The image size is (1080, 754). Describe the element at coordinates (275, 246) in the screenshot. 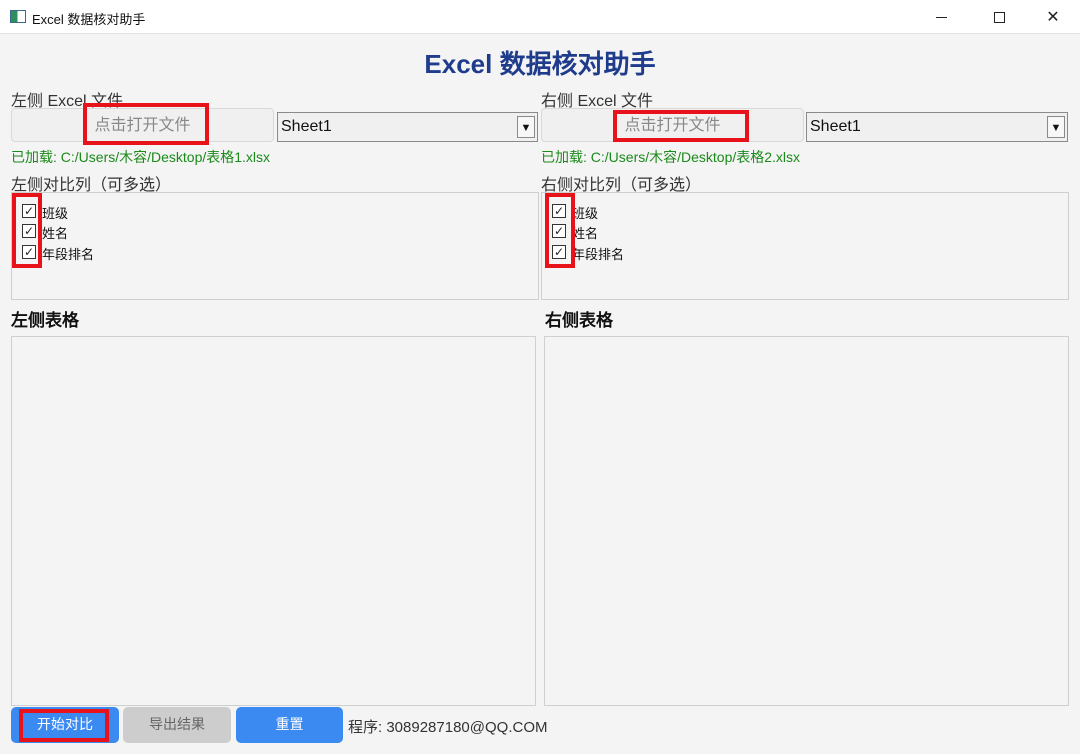

I see `left-columns-panel: ✓ 班级 ✓ 姓名 ✓ 年段排名` at that location.